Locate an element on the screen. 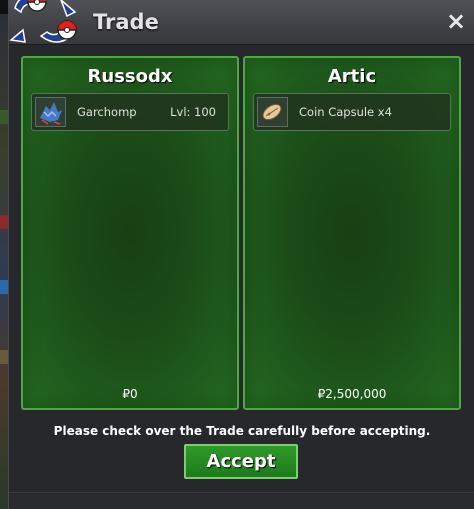 The width and height of the screenshot is (474, 509). garchomp-sprite-icon is located at coordinates (50, 112).